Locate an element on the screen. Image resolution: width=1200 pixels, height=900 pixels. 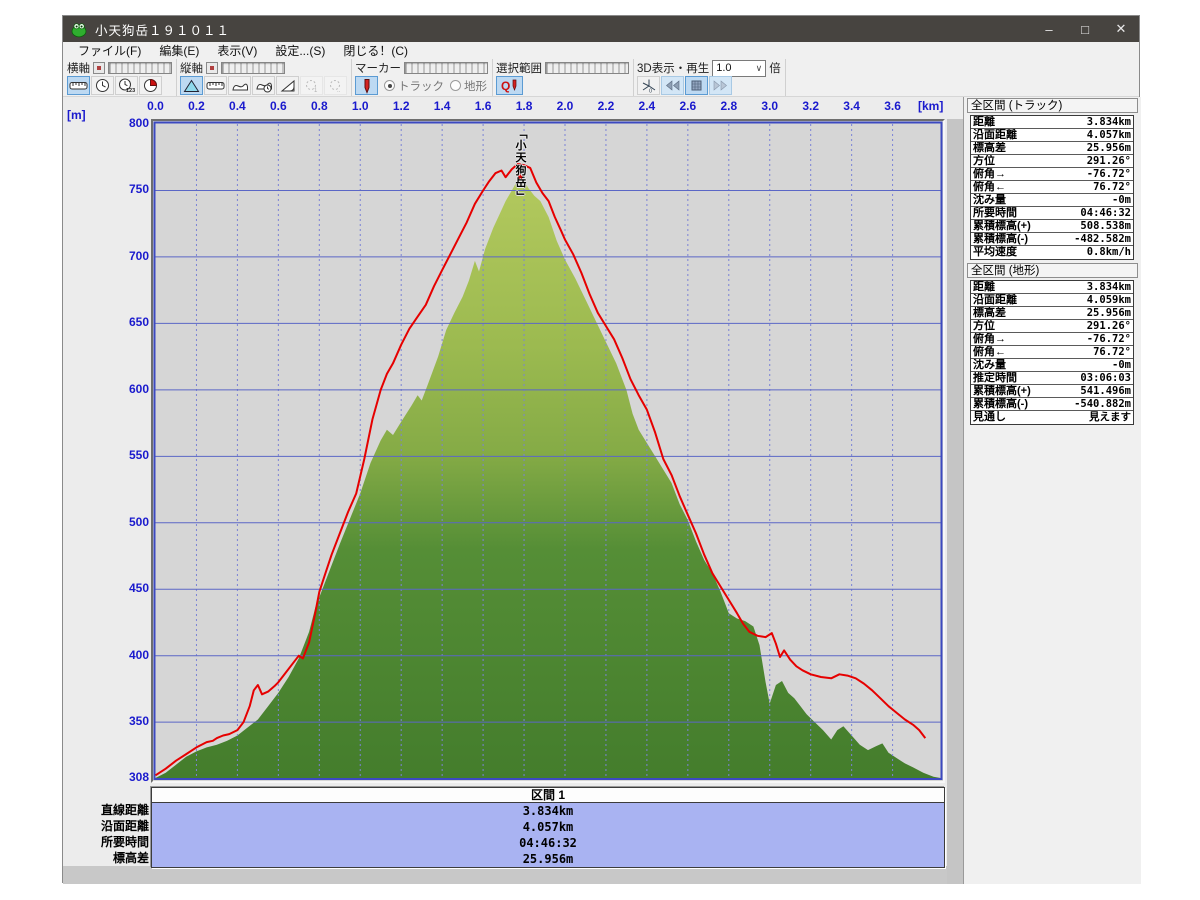
yaxis-slider-button is located at coordinates (212, 68).